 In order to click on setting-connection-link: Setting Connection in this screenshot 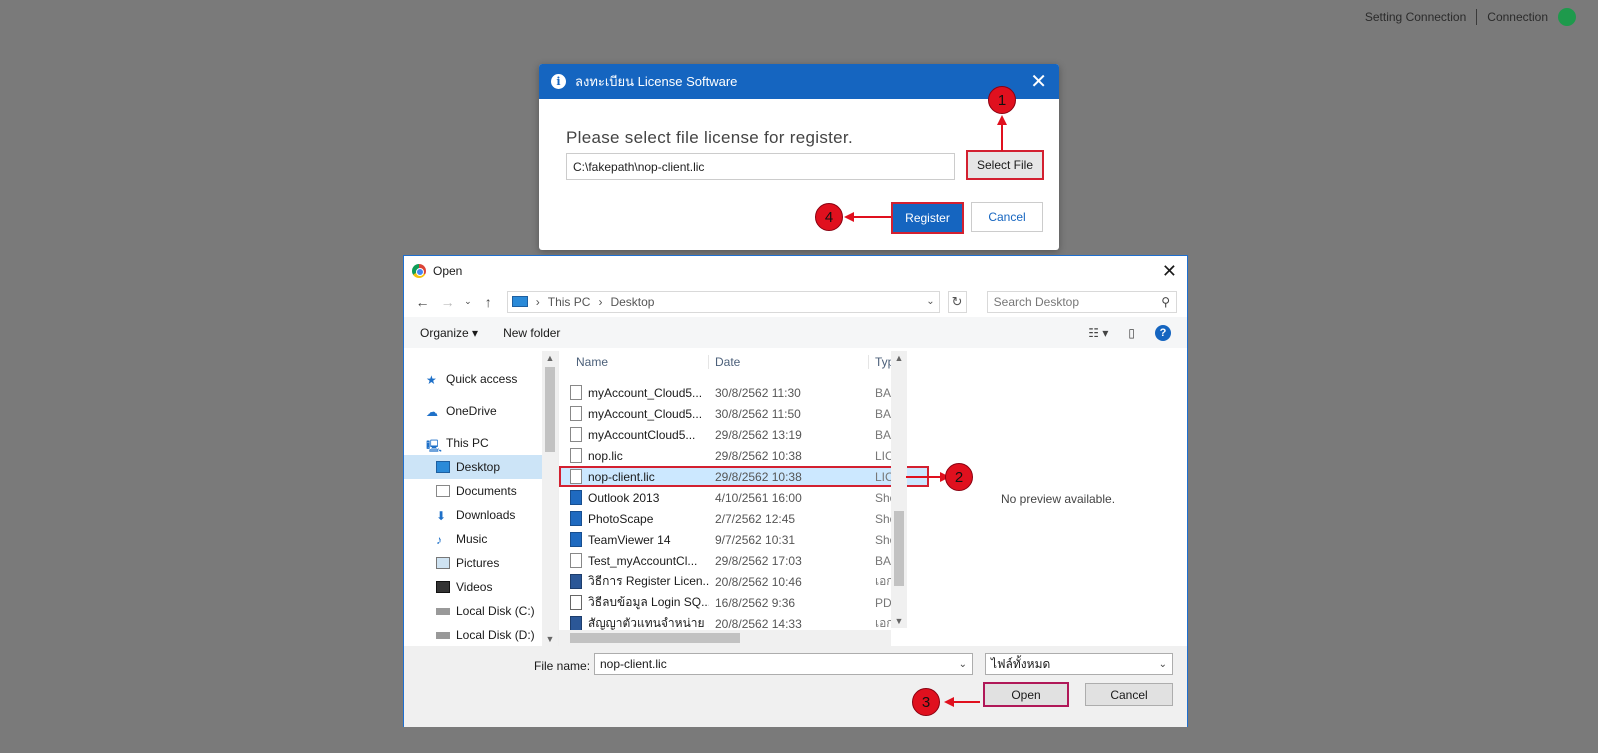, I will do `click(1415, 17)`.